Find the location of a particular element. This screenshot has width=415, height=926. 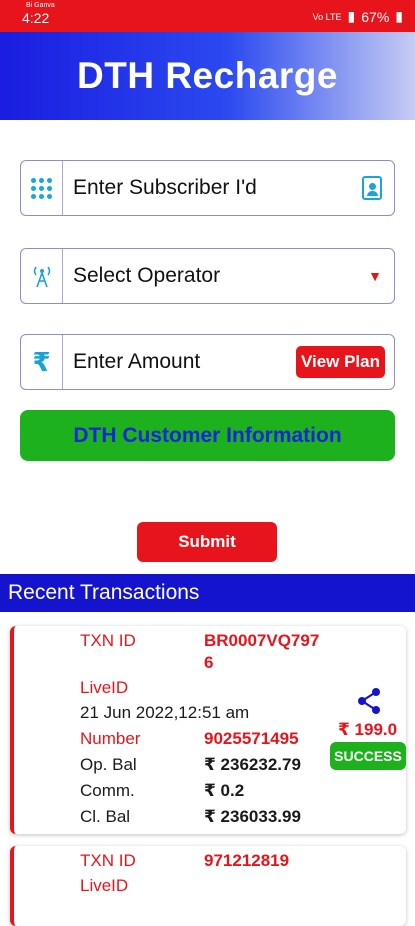

battery-icon: ▮ is located at coordinates (399, 16).